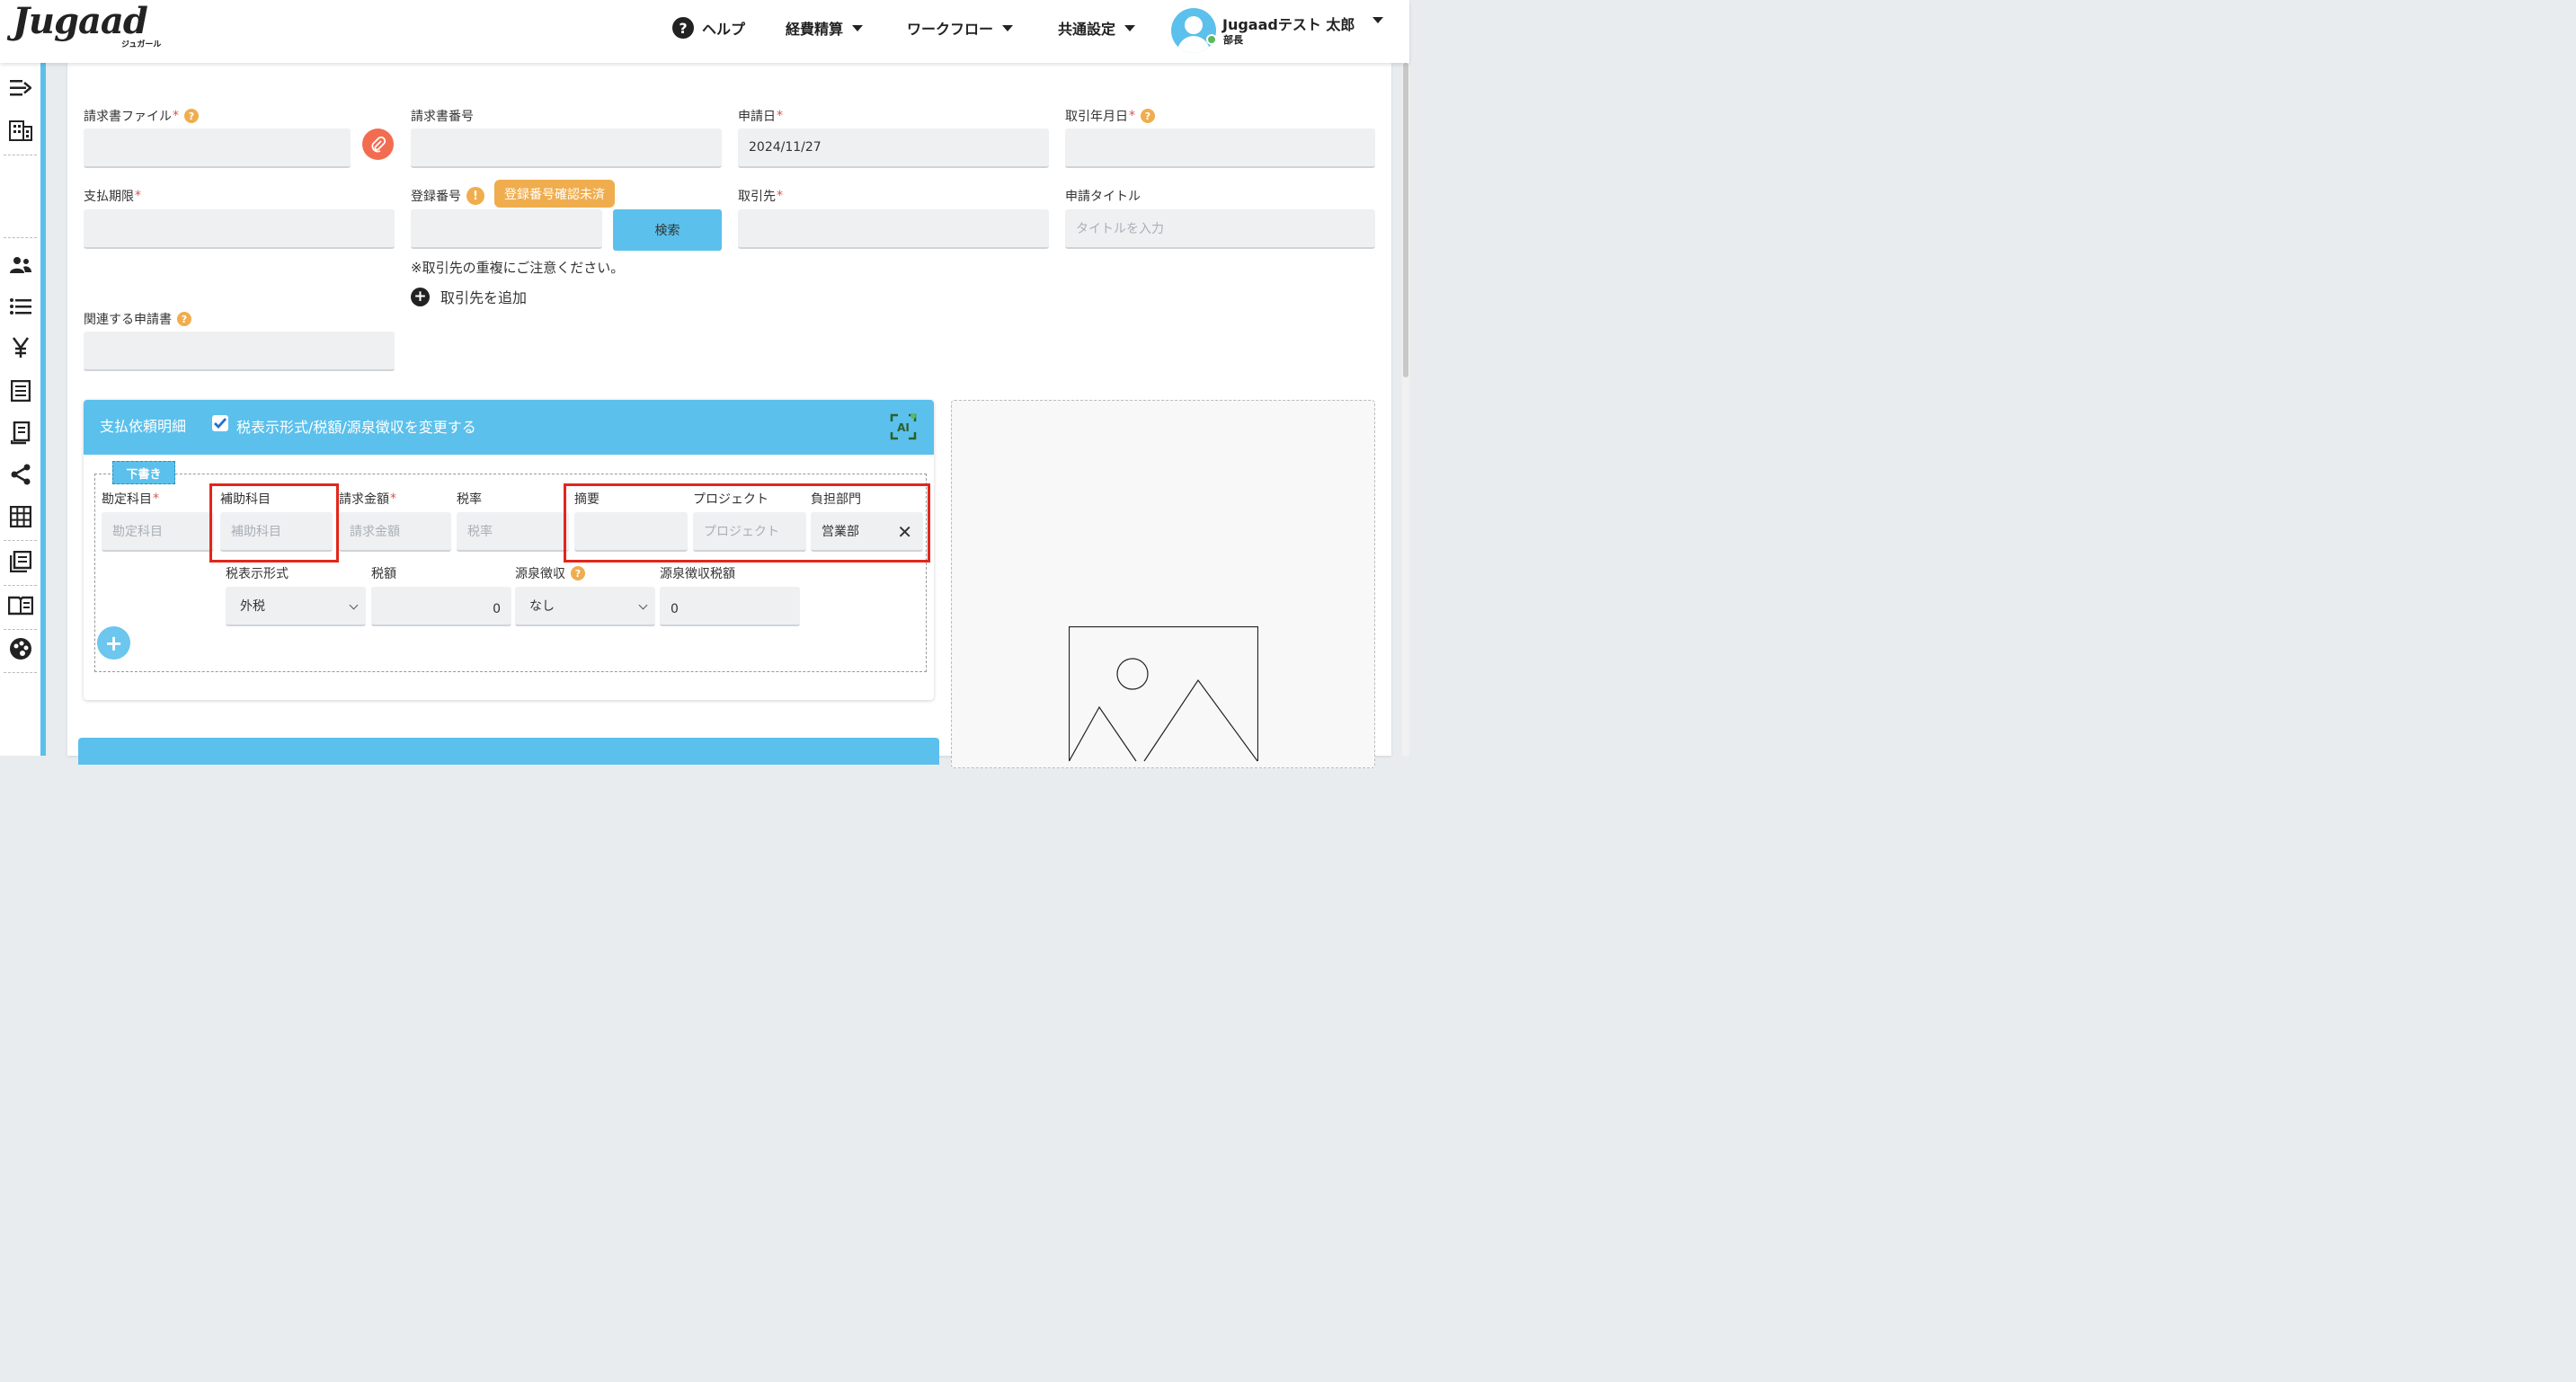 This screenshot has width=2576, height=1382. I want to click on application-title-label: 申請タイトル, so click(1103, 197).